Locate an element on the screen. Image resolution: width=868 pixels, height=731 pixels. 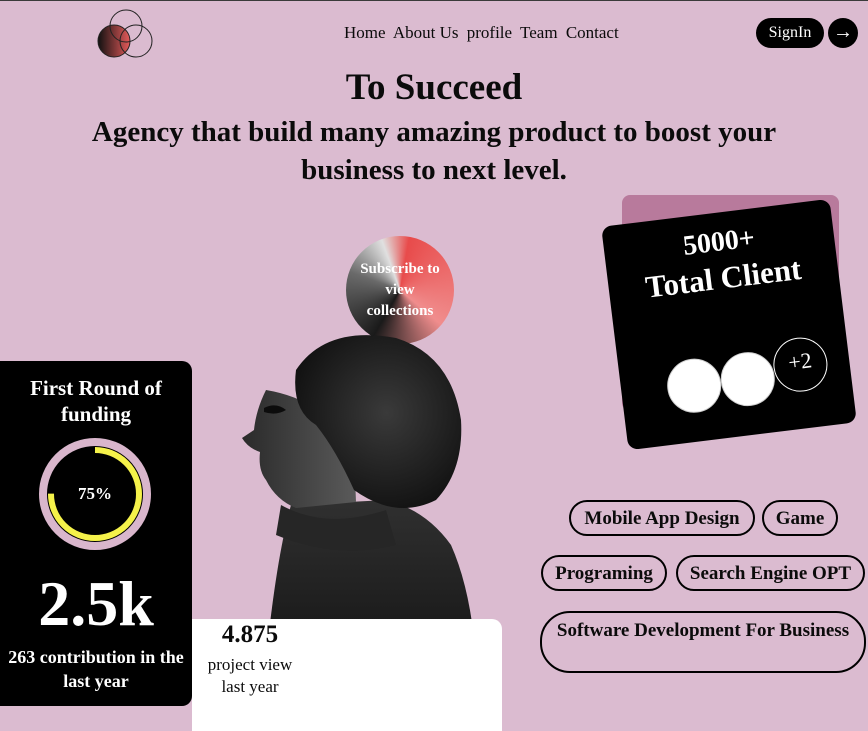
nav-about-us: About Us is located at coordinates (426, 32).